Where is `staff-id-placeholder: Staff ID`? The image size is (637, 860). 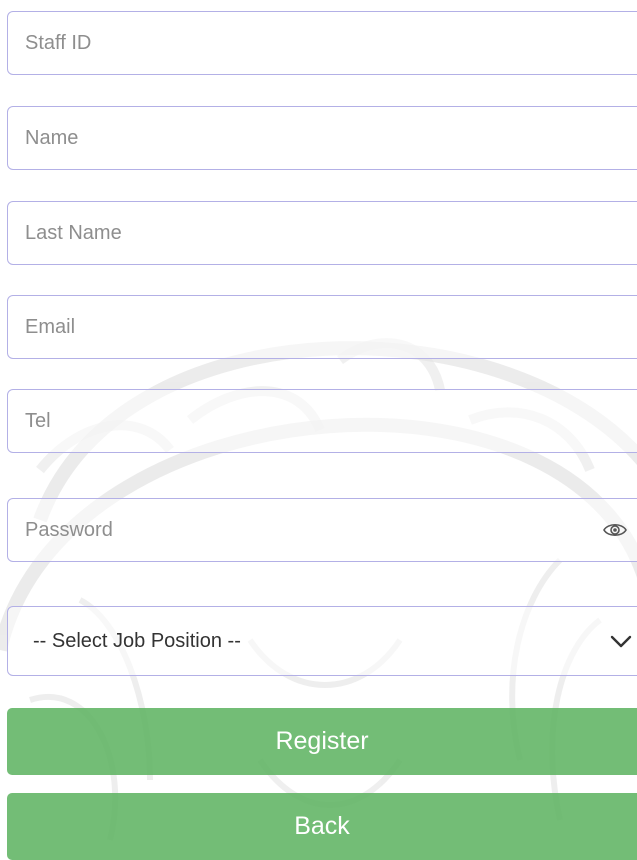 staff-id-placeholder: Staff ID is located at coordinates (58, 42).